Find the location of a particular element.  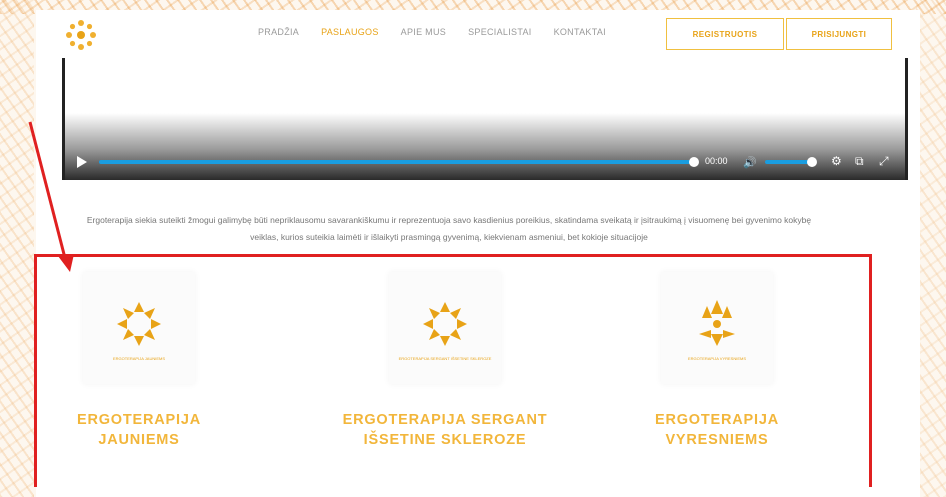

volume-handle is located at coordinates (812, 162).